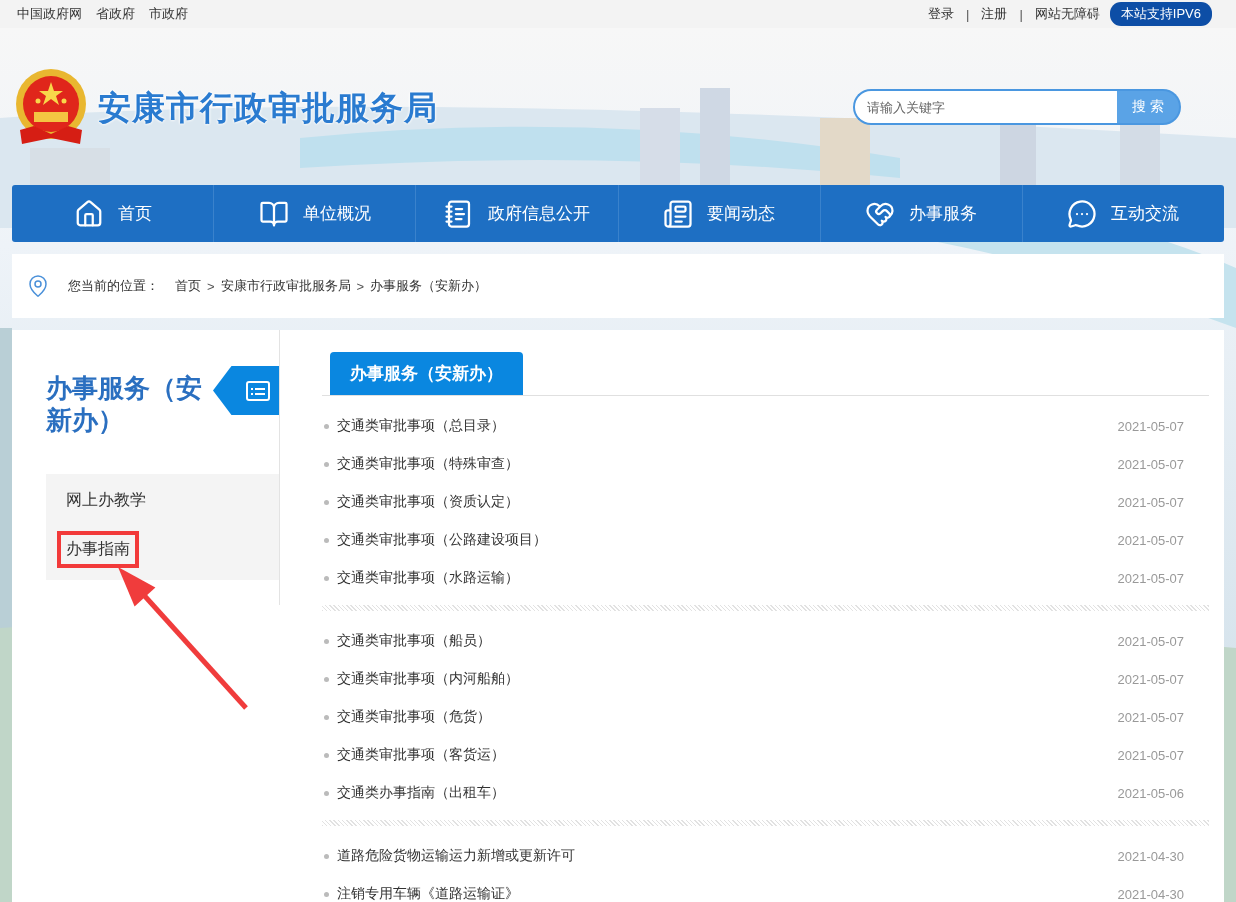 This screenshot has width=1236, height=902. I want to click on list-item-link: 注销专用车辆《道路运输证》, so click(727, 893).